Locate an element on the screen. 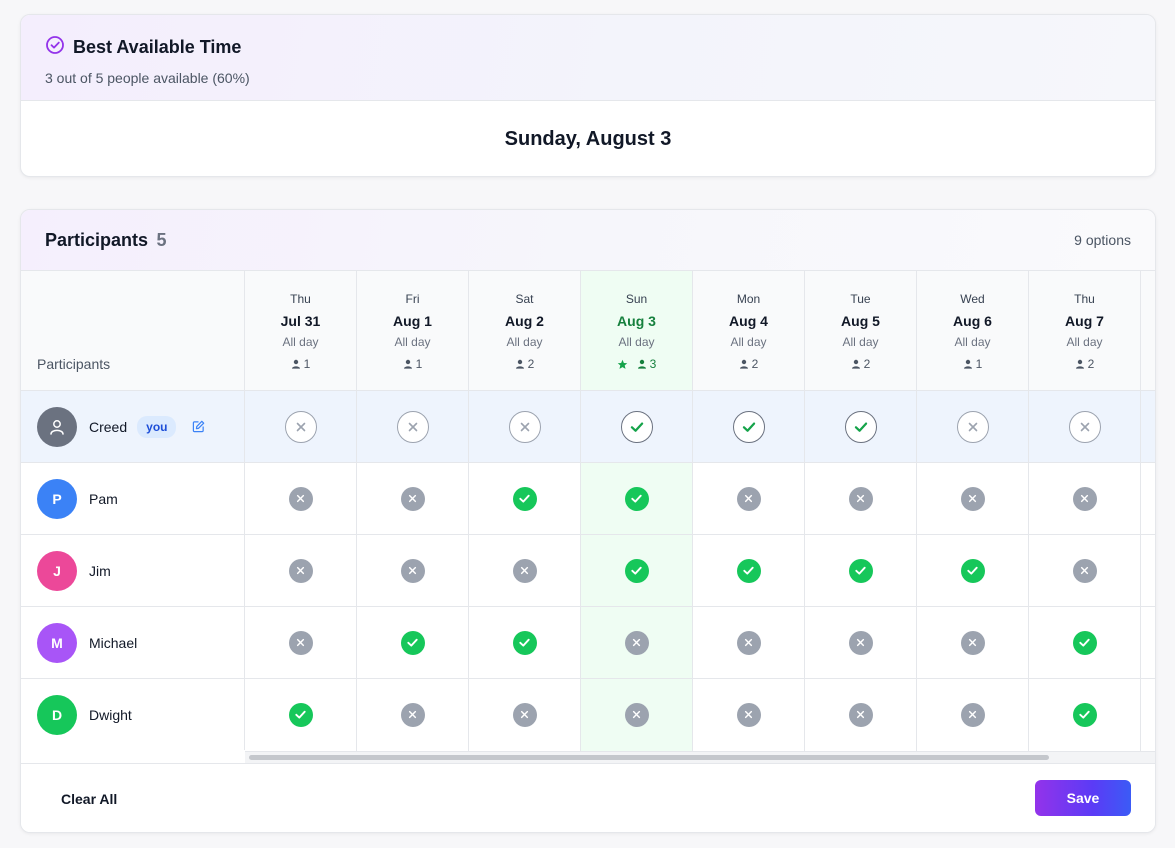 This screenshot has width=1175, height=848. horizontal-scrollbar is located at coordinates (700, 757).